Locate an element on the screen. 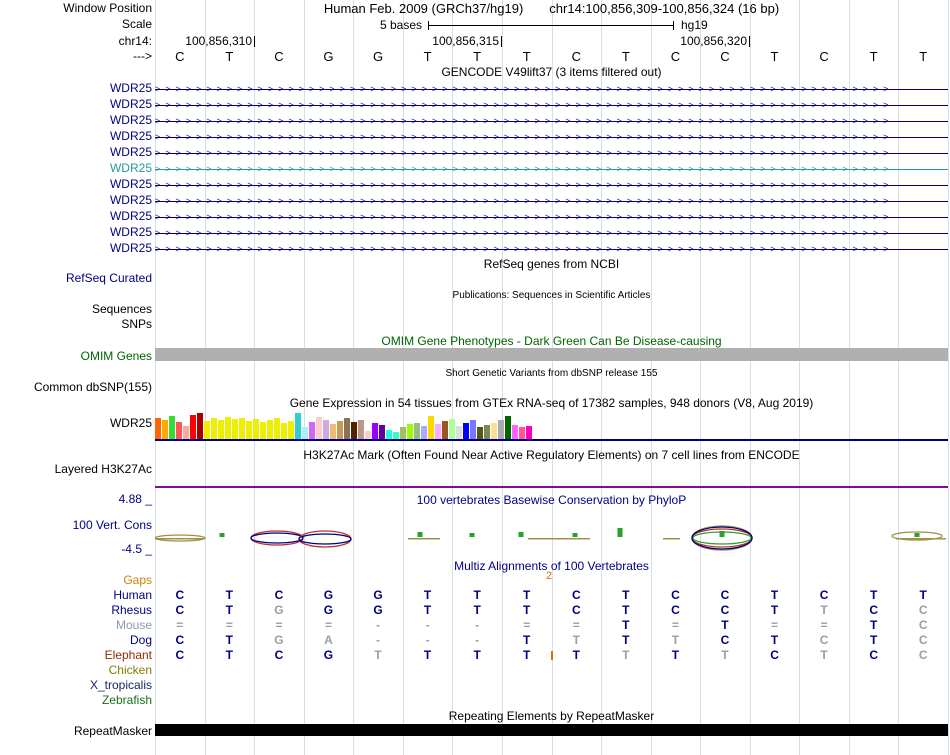  omim-track-label: OMIM Genes is located at coordinates (116, 356).